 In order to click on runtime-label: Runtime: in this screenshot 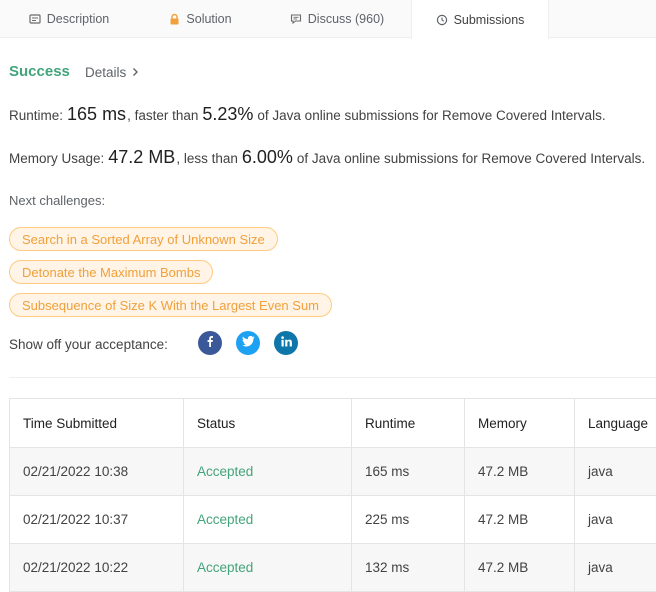, I will do `click(36, 115)`.